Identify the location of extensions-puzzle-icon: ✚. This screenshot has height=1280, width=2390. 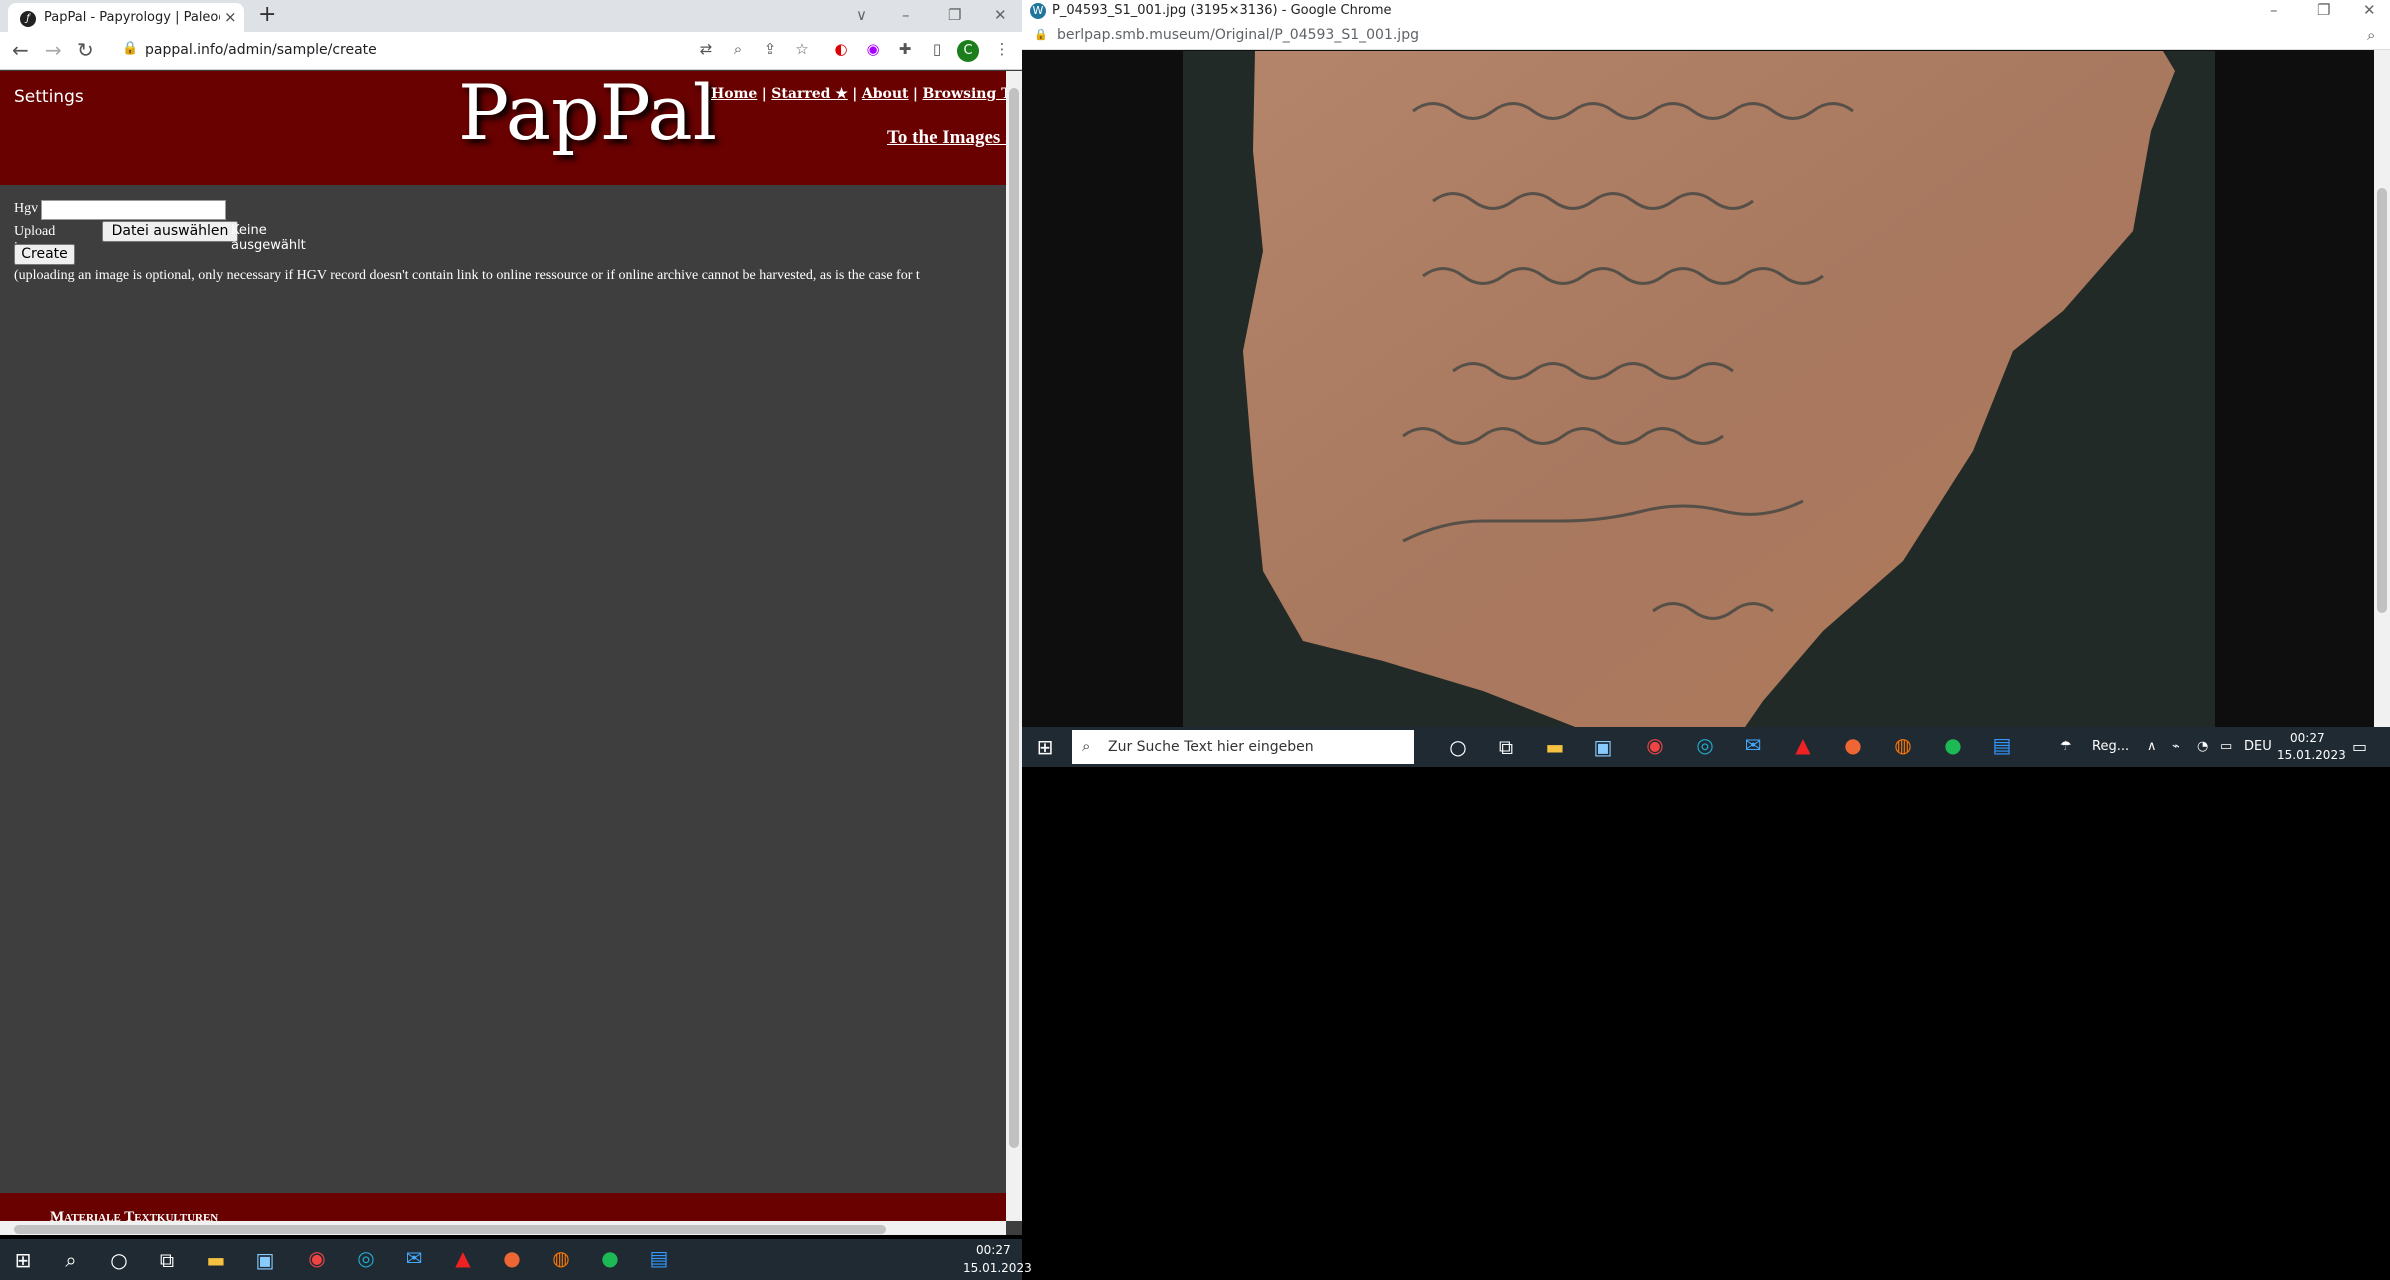
(905, 49).